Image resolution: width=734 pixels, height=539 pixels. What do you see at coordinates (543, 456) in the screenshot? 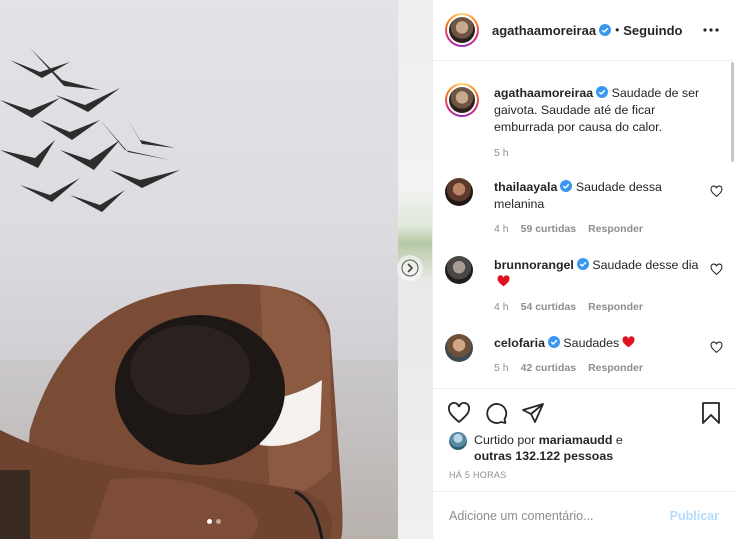
I see `liked-by-others: outras 132.122 pessoas` at bounding box center [543, 456].